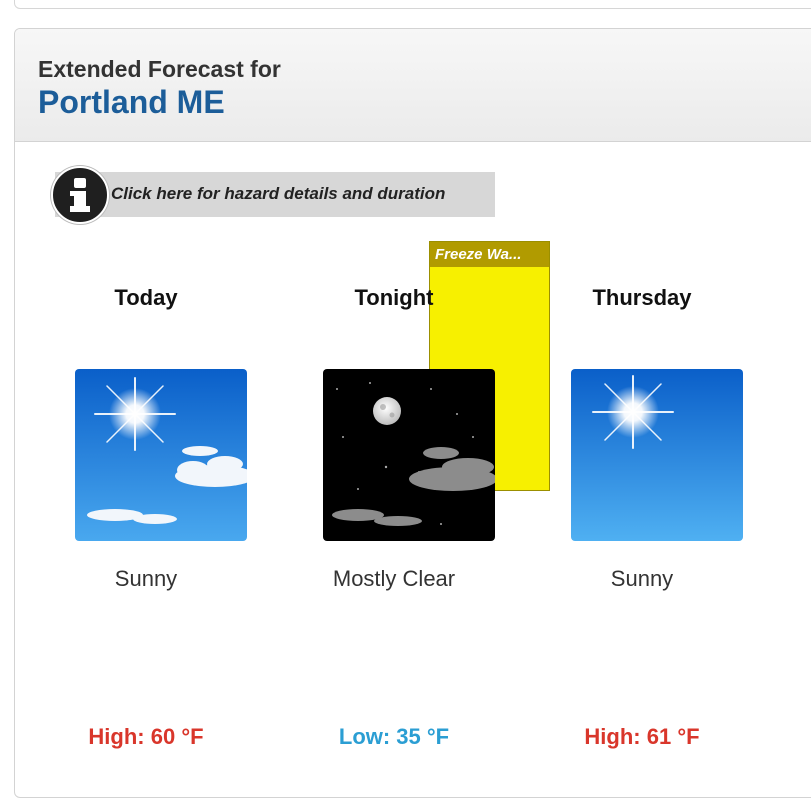 This screenshot has width=811, height=807. Describe the element at coordinates (412, 4) in the screenshot. I see `previous-panel-edge` at that location.